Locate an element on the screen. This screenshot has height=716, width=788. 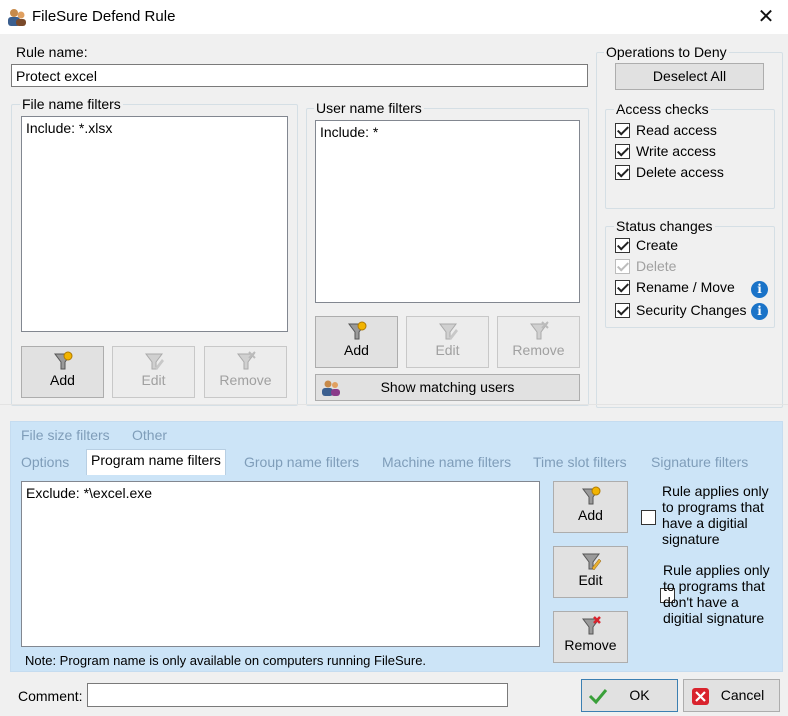
user-filter-edit-button: Edit is located at coordinates (447, 342).